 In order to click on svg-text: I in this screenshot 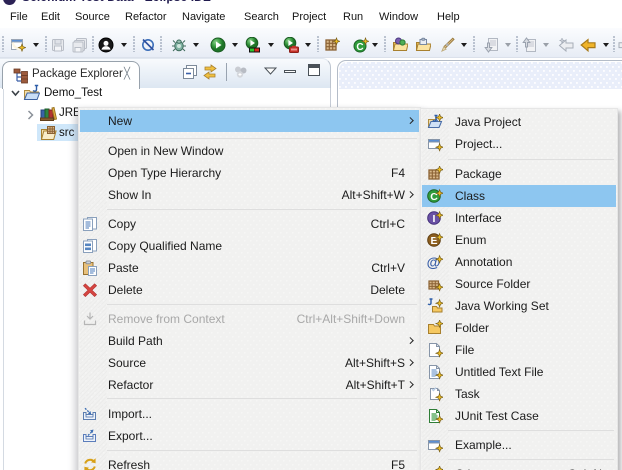, I will do `click(434, 219)`.